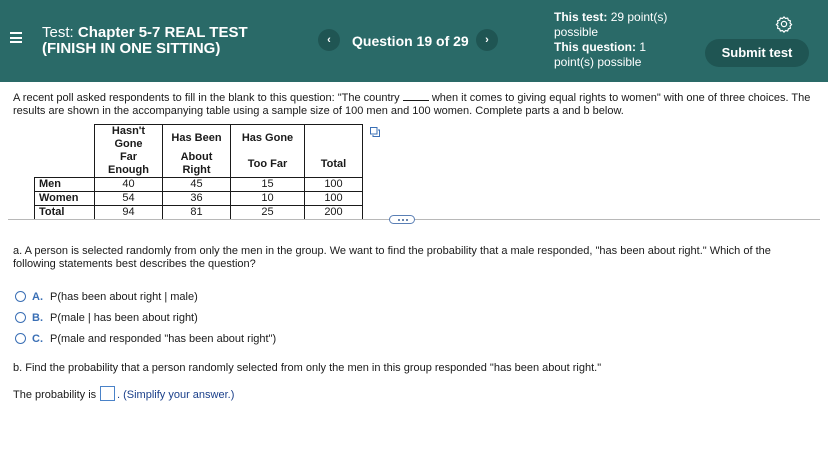 This screenshot has height=449, width=828. I want to click on expand-toggle-button, so click(402, 219).